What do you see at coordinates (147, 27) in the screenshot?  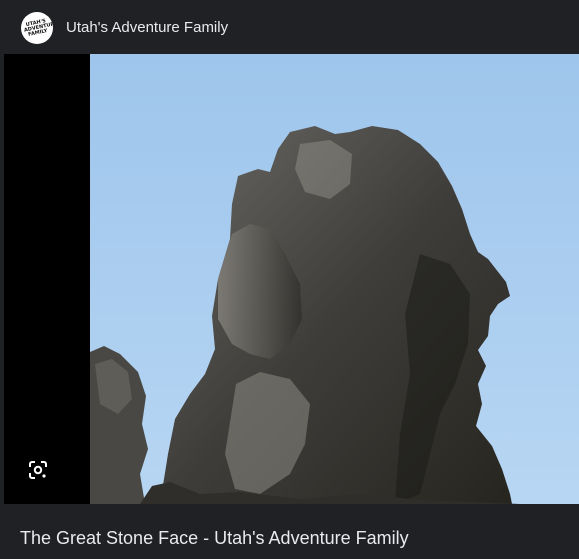 I see `site-name: Utah's Adventure Family` at bounding box center [147, 27].